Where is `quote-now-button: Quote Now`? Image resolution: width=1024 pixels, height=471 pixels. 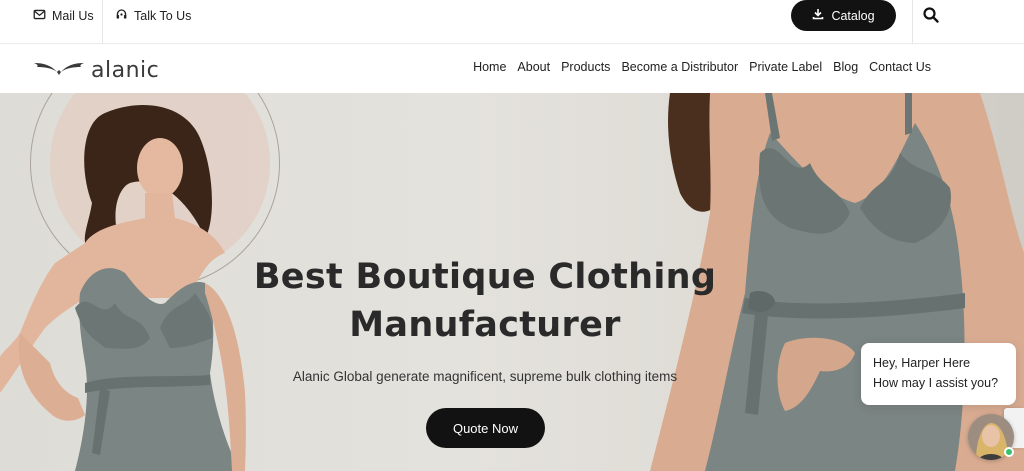 quote-now-button: Quote Now is located at coordinates (485, 428).